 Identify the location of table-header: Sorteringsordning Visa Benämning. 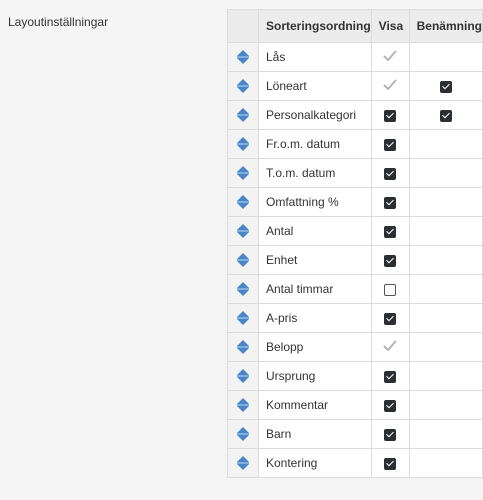
(355, 26).